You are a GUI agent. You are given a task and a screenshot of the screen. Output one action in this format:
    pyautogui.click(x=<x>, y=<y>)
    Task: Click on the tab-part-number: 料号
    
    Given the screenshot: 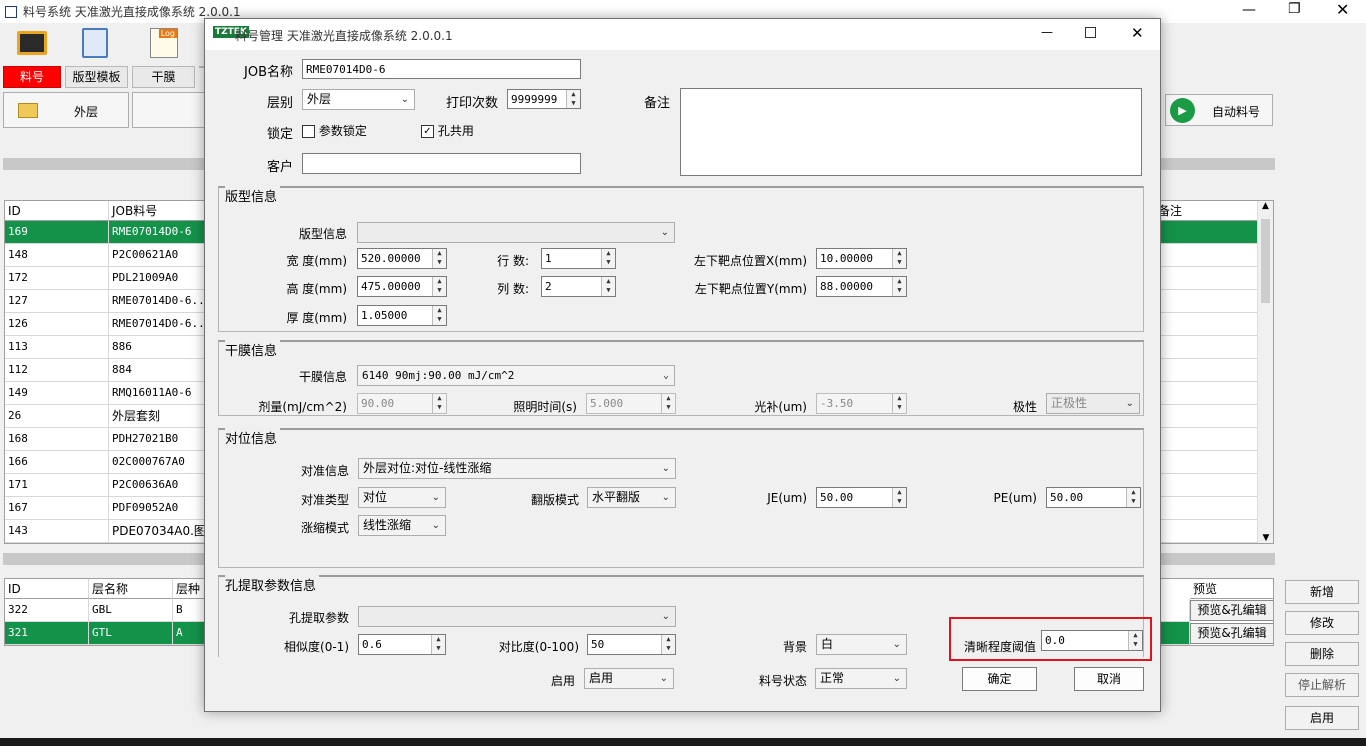 What is the action you would take?
    pyautogui.click(x=32, y=77)
    